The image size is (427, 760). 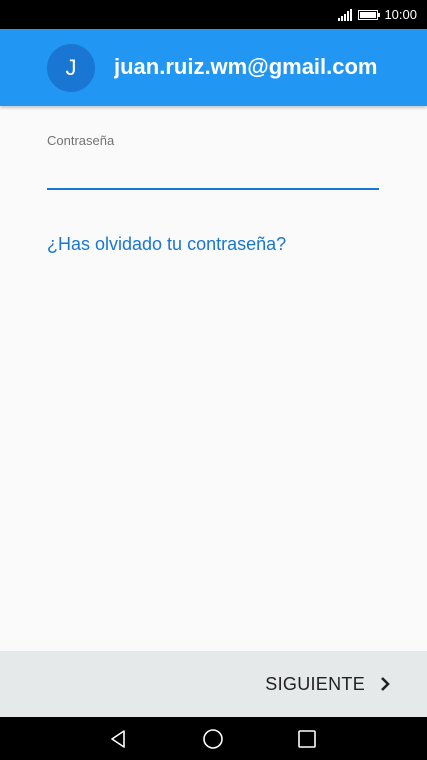 I want to click on next-button: SIGUIENTE, so click(x=328, y=684).